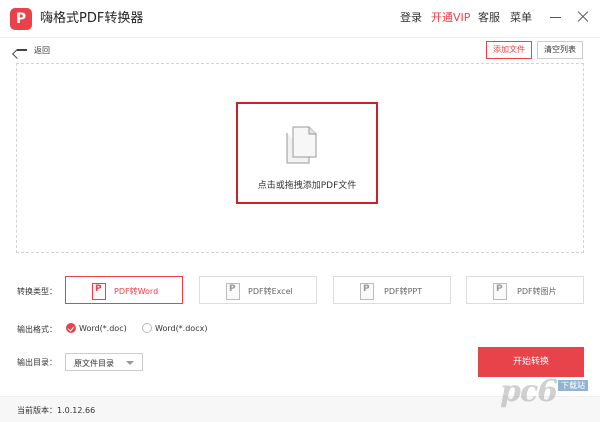 This screenshot has width=600, height=422. Describe the element at coordinates (573, 385) in the screenshot. I see `watermark-sub: 下载站` at that location.